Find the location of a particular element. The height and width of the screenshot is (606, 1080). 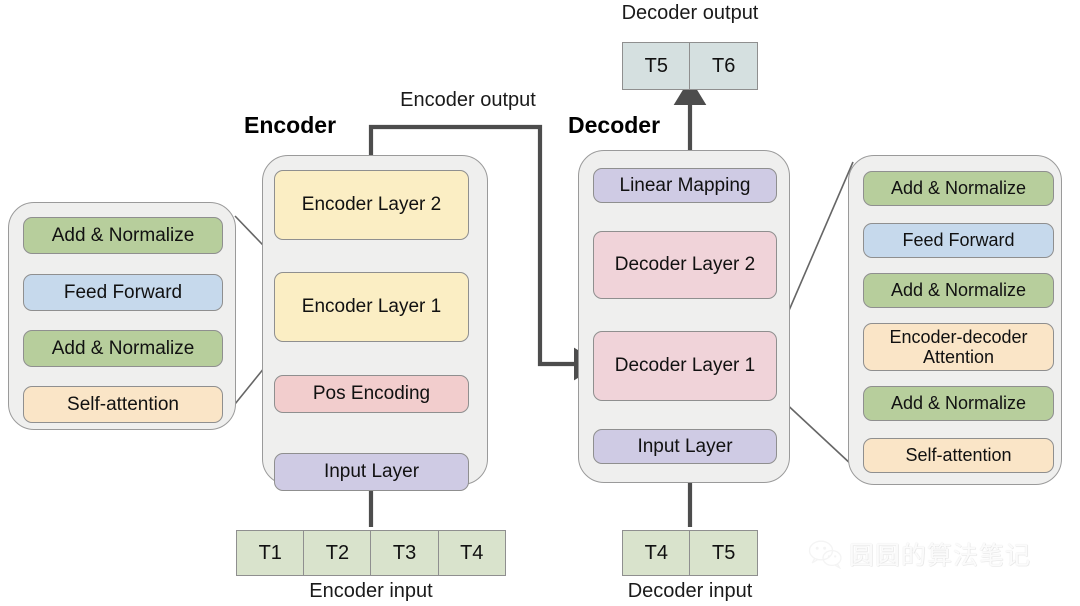

decoder-detail-leader-lines is located at coordinates (817, 314).